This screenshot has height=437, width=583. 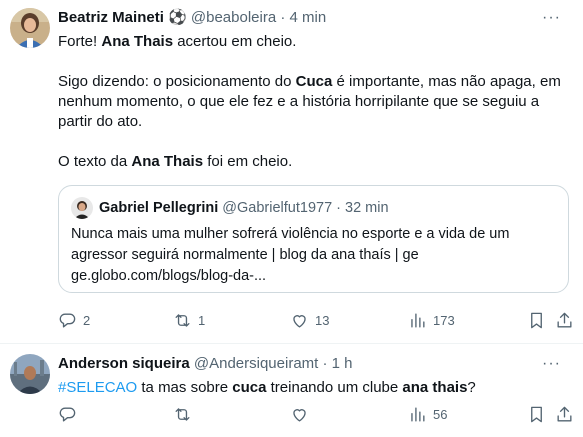 What do you see at coordinates (303, 17) in the screenshot?
I see `timestamp: · 4 min` at bounding box center [303, 17].